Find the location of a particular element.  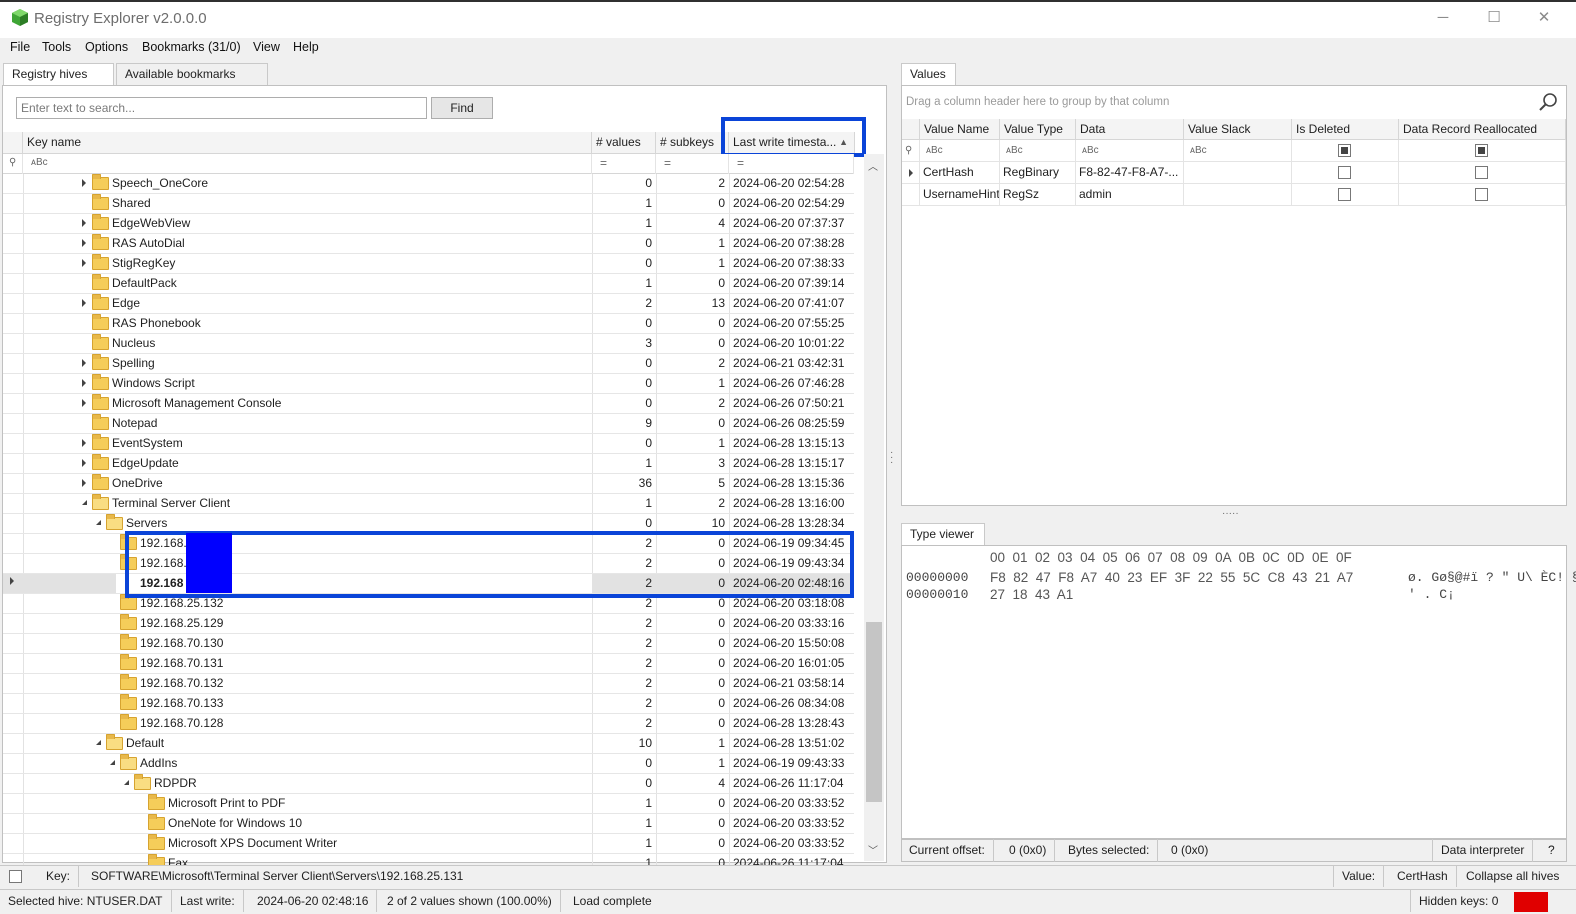

menu-help: Help is located at coordinates (306, 47).